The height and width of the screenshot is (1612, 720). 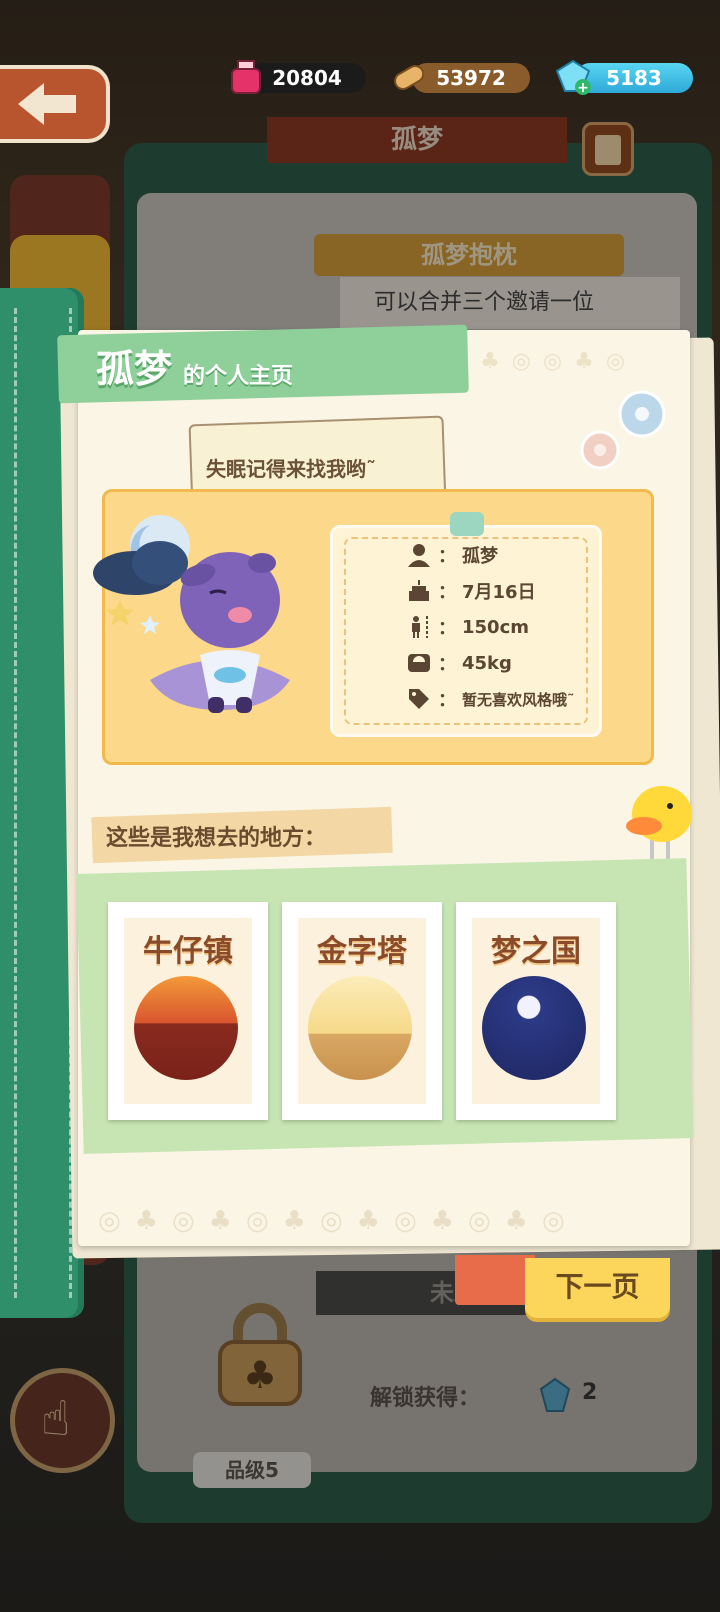 I want to click on place-stamp-dreamland: 梦之国, so click(x=536, y=1011).